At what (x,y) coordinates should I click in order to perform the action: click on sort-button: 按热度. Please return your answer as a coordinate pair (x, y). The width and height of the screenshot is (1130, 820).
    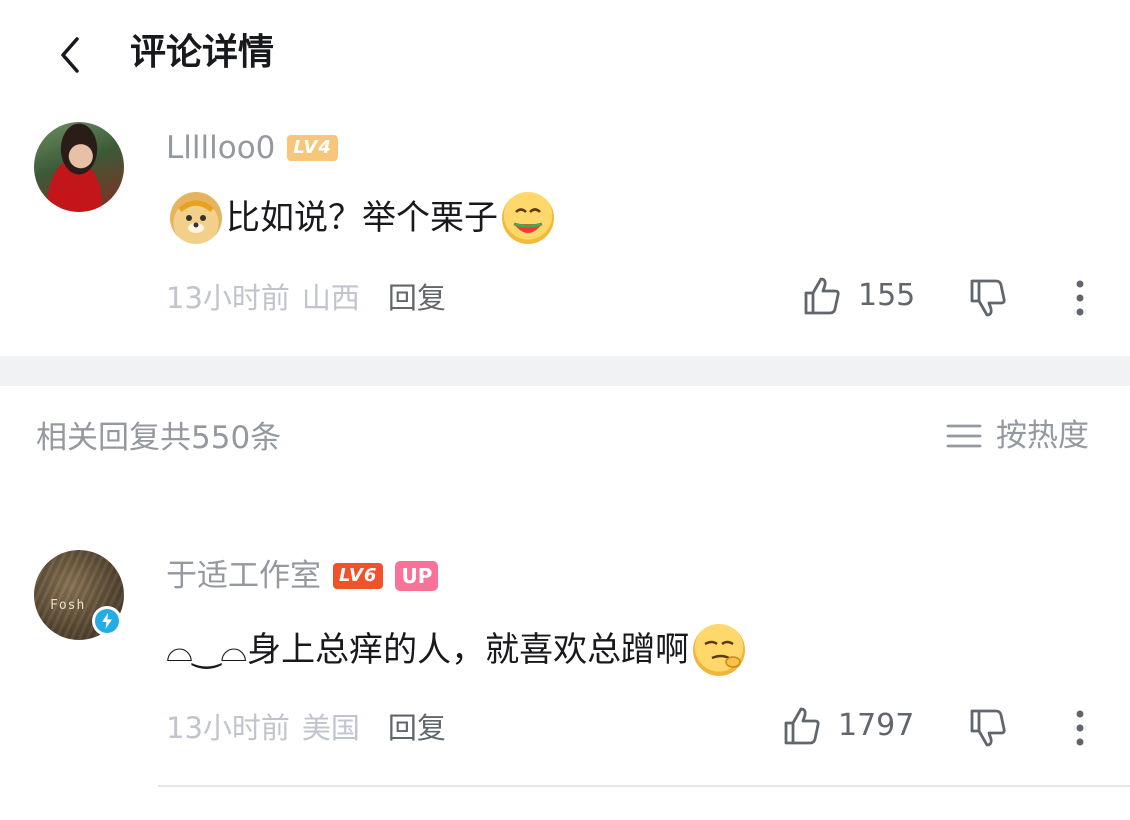
    Looking at the image, I should click on (1017, 436).